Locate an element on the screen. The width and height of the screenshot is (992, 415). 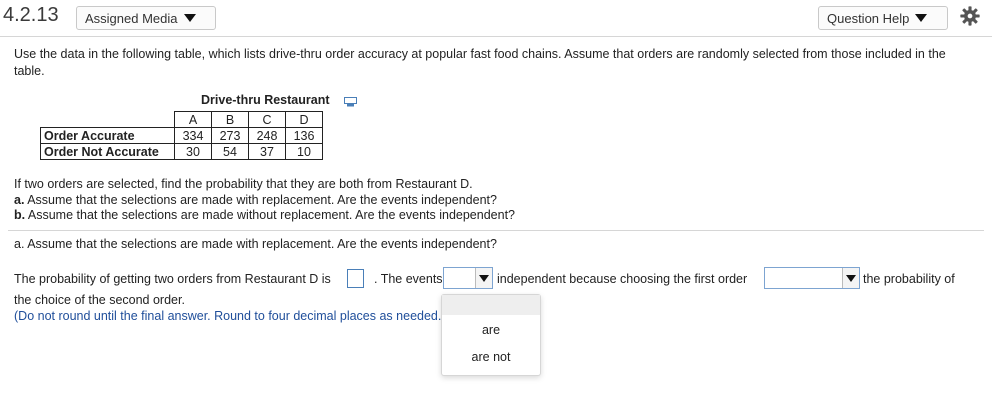
section-divider is located at coordinates (496, 230).